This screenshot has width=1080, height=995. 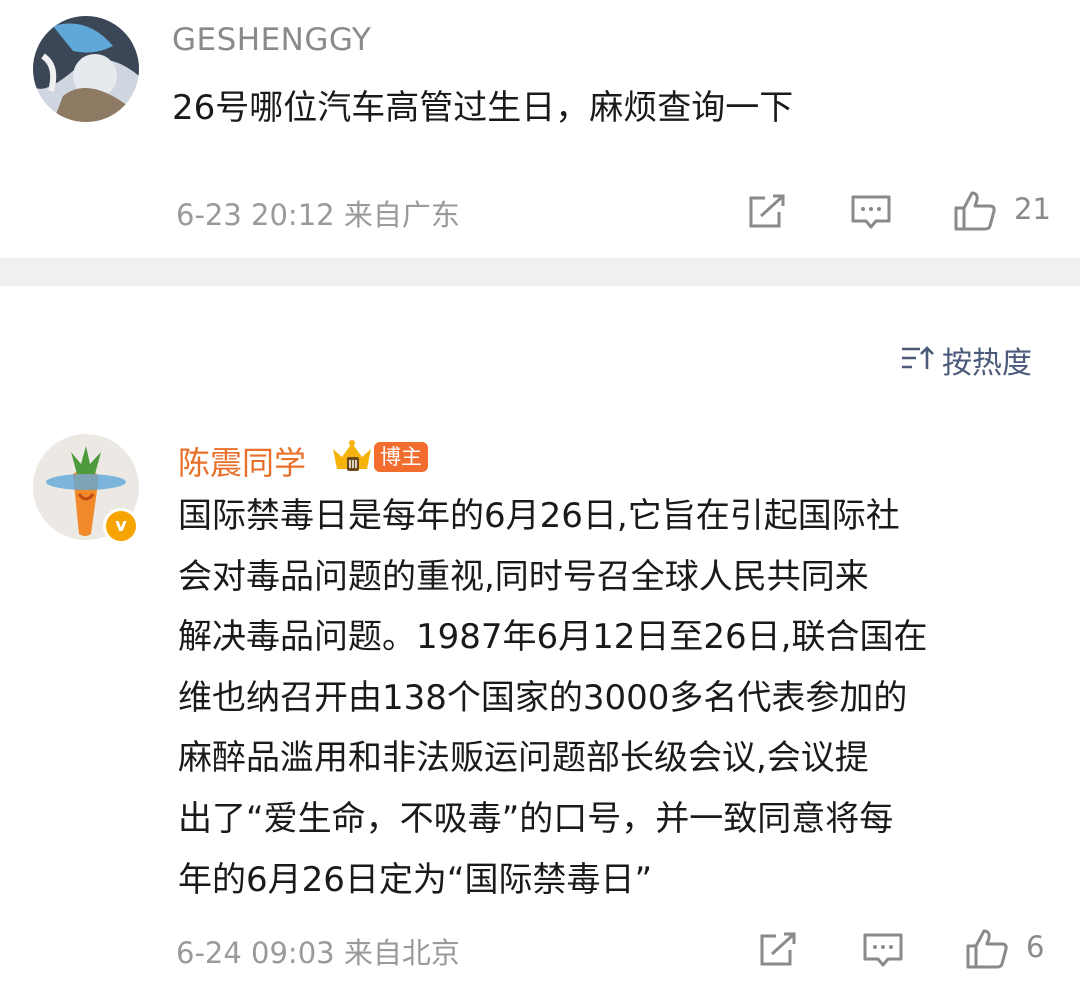 I want to click on like-count: 21, so click(x=1032, y=209).